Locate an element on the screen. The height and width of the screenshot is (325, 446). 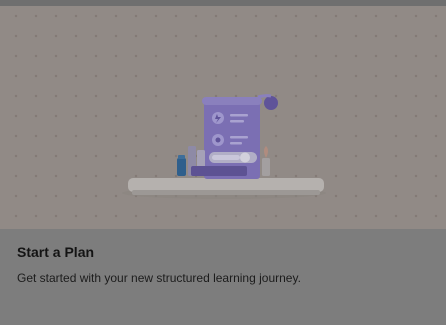
card-title: Start a Plan is located at coordinates (55, 252).